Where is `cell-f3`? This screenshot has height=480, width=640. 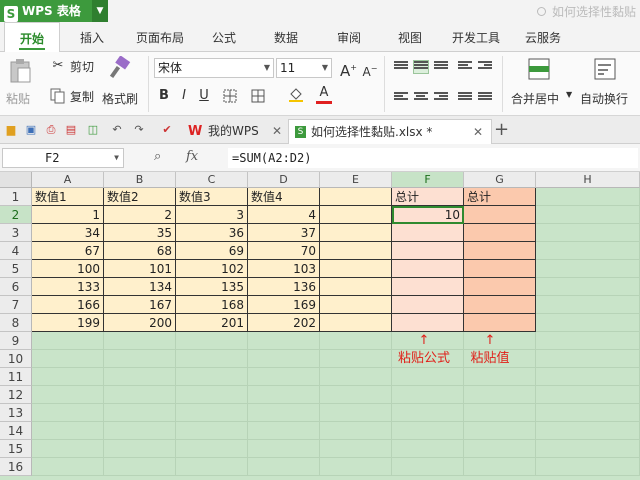 cell-f3 is located at coordinates (428, 233).